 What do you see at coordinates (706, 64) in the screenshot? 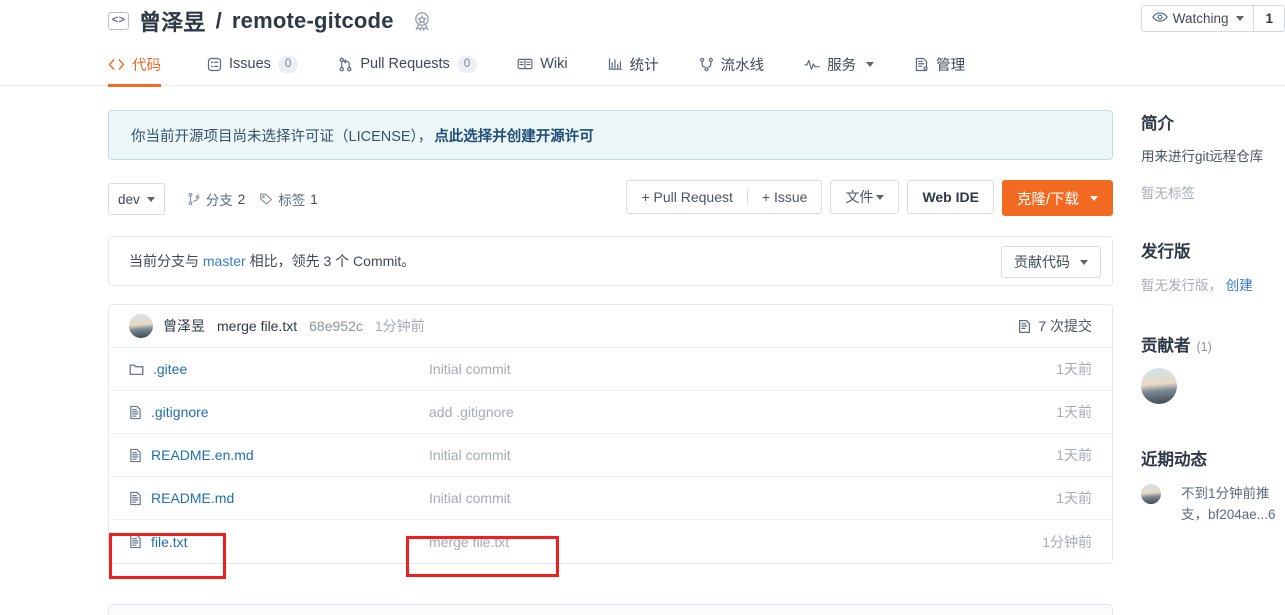
I see `pipeline-icon` at bounding box center [706, 64].